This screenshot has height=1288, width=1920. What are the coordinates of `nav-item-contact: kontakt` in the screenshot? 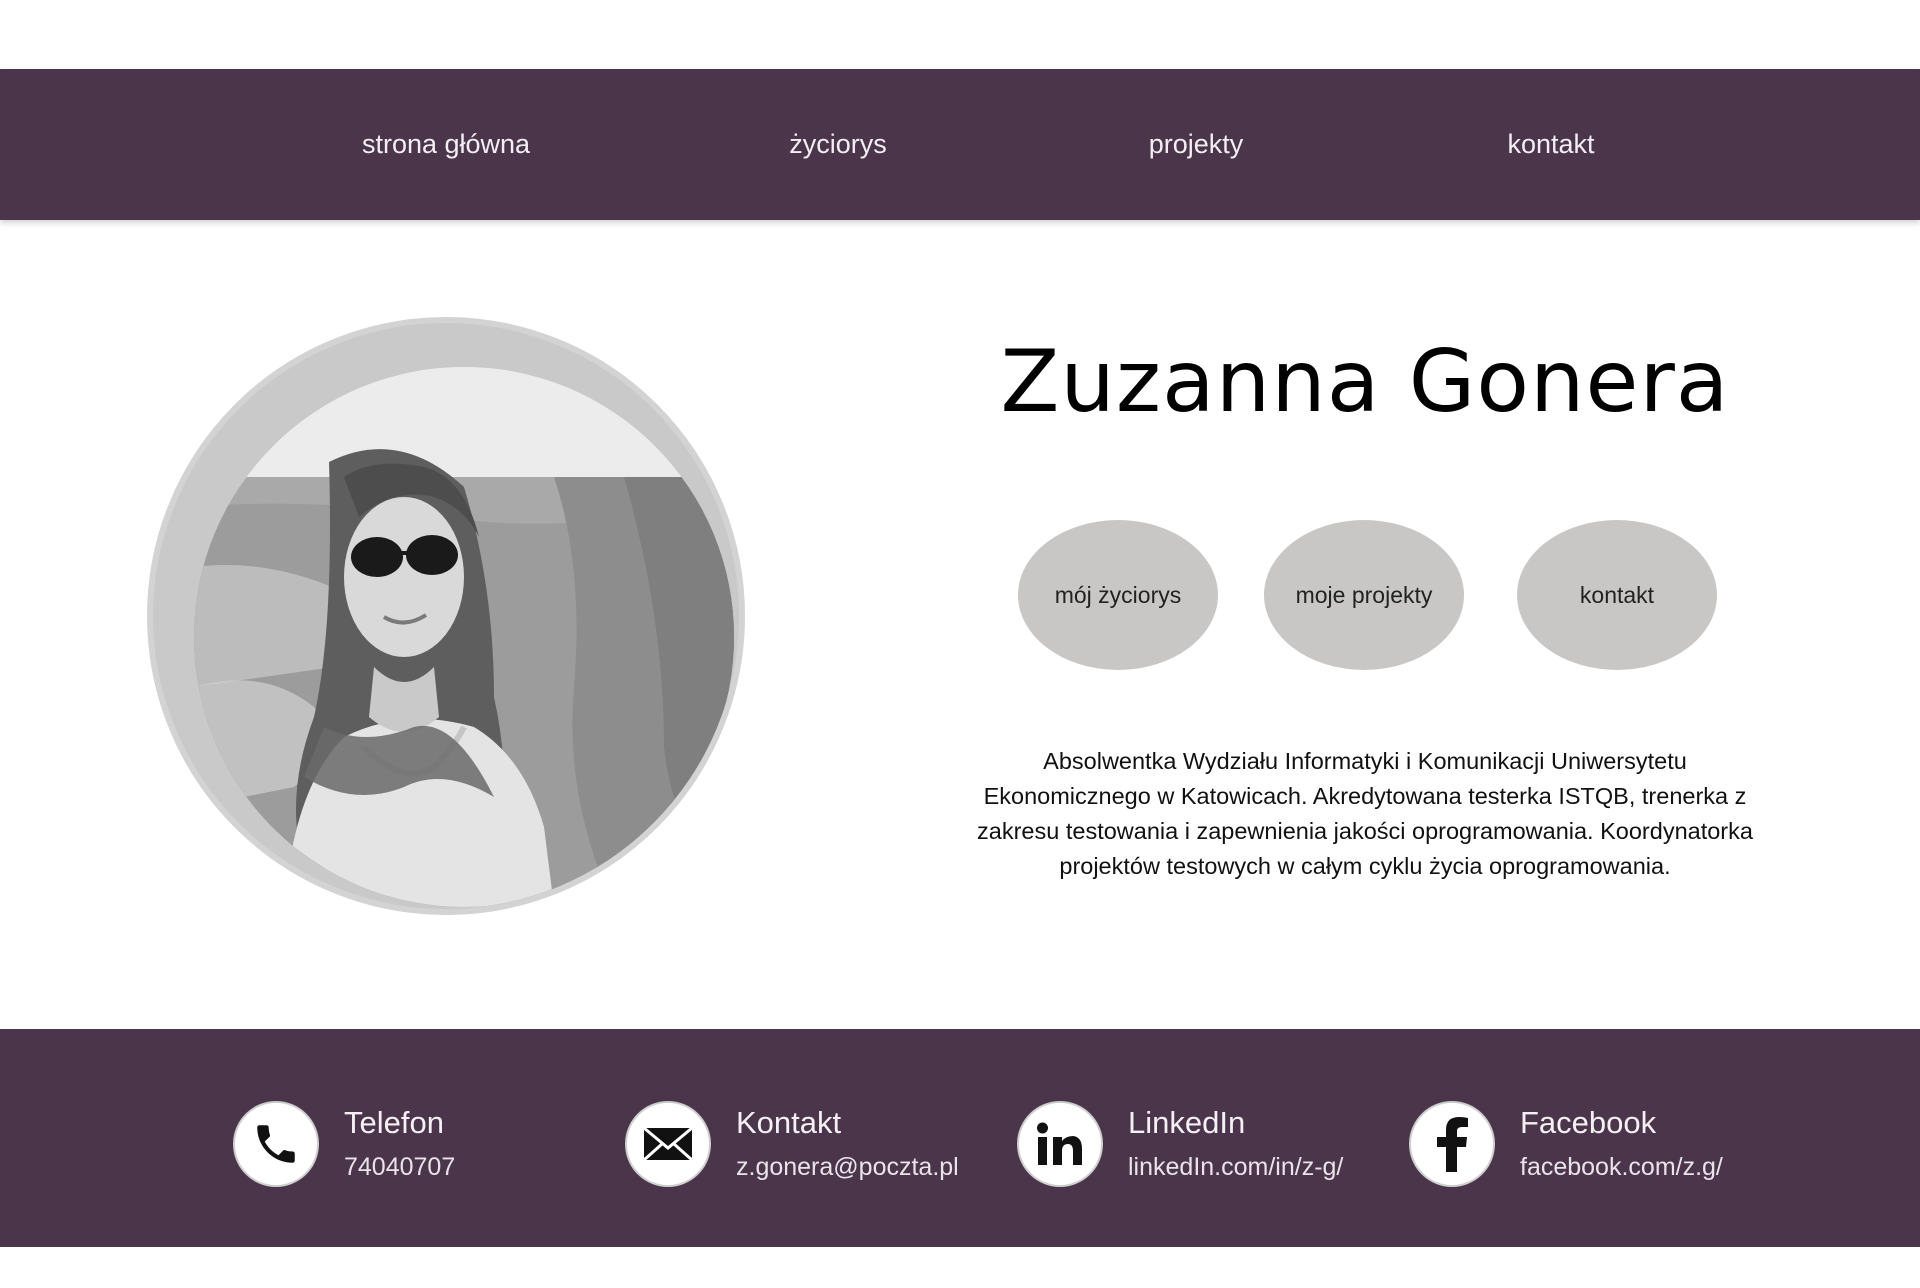 It's located at (1550, 144).